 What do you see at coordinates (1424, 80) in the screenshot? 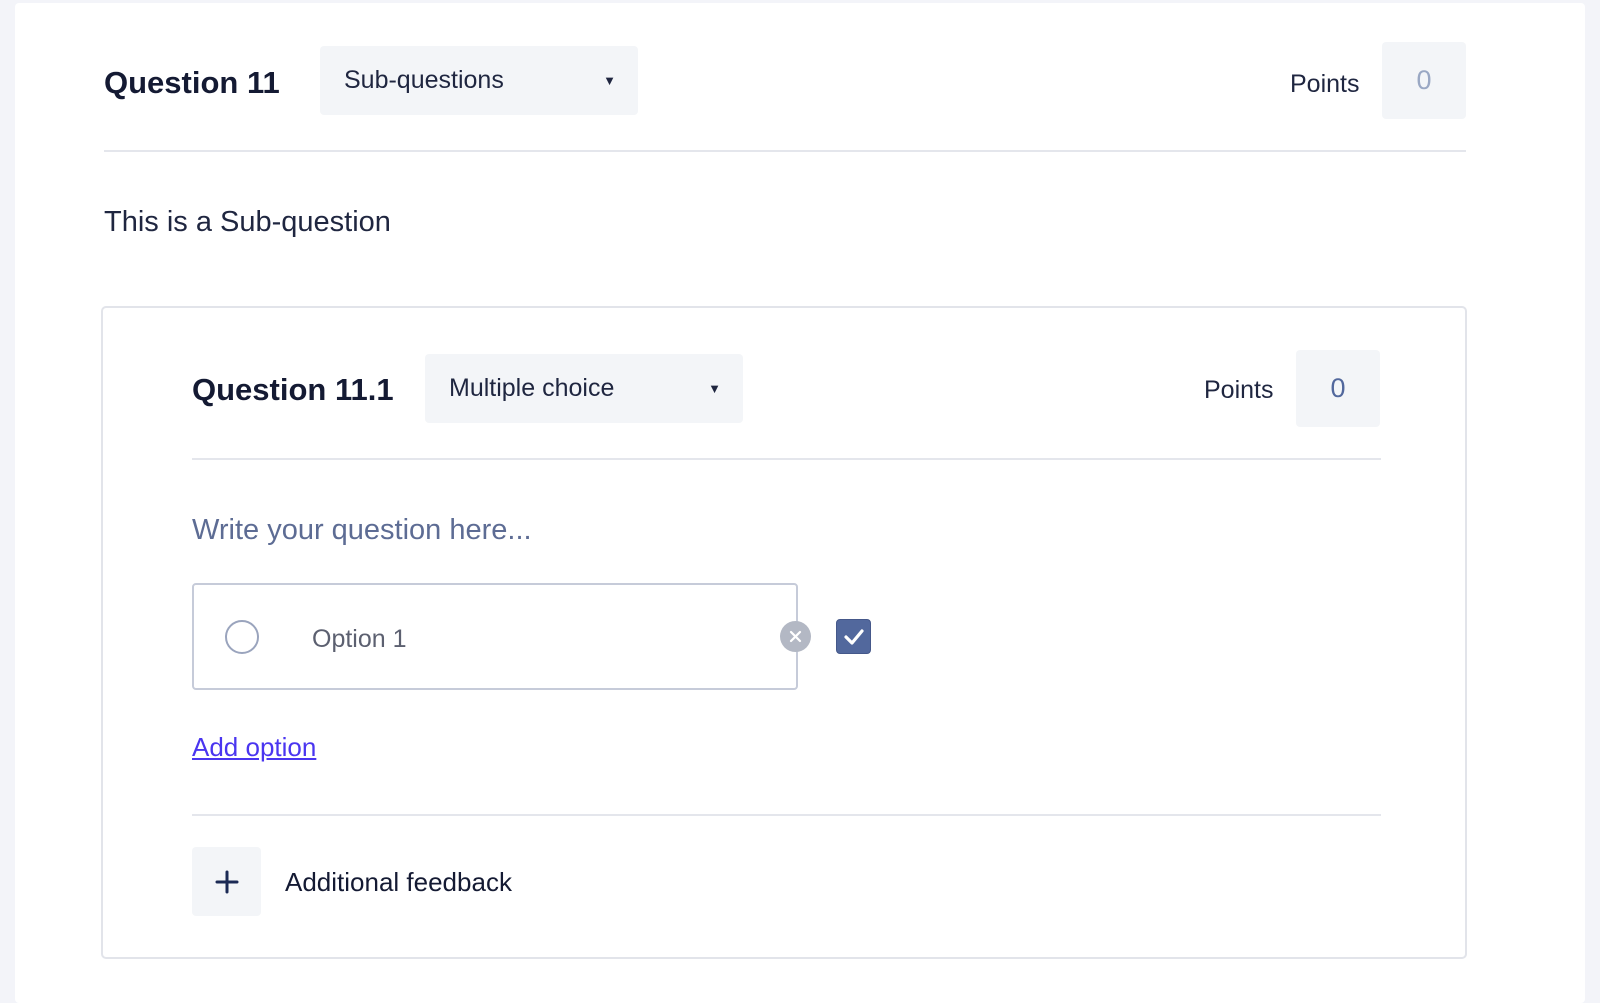
I see `points-input` at bounding box center [1424, 80].